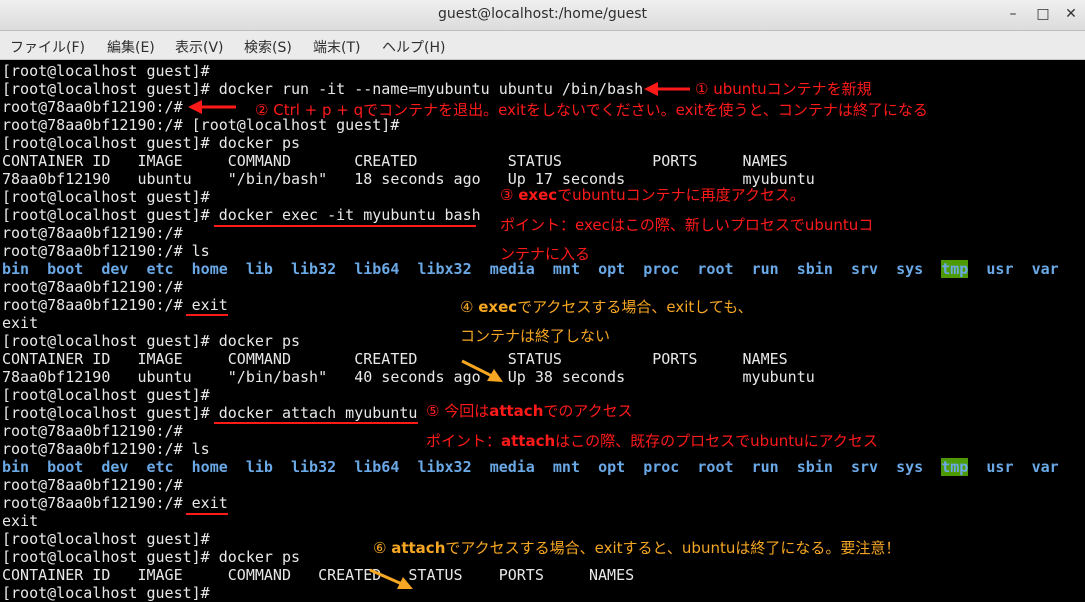 Image resolution: width=1085 pixels, height=602 pixels. What do you see at coordinates (529, 411) in the screenshot?
I see `annotation-5: ⑤ 今回はattachでのアクセス` at bounding box center [529, 411].